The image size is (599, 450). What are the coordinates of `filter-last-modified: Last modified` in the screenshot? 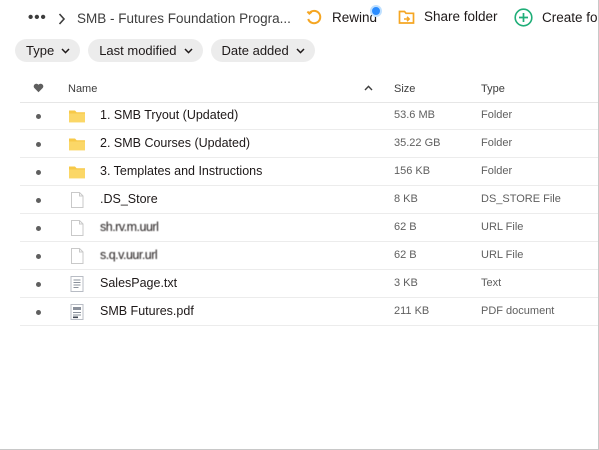 It's located at (145, 50).